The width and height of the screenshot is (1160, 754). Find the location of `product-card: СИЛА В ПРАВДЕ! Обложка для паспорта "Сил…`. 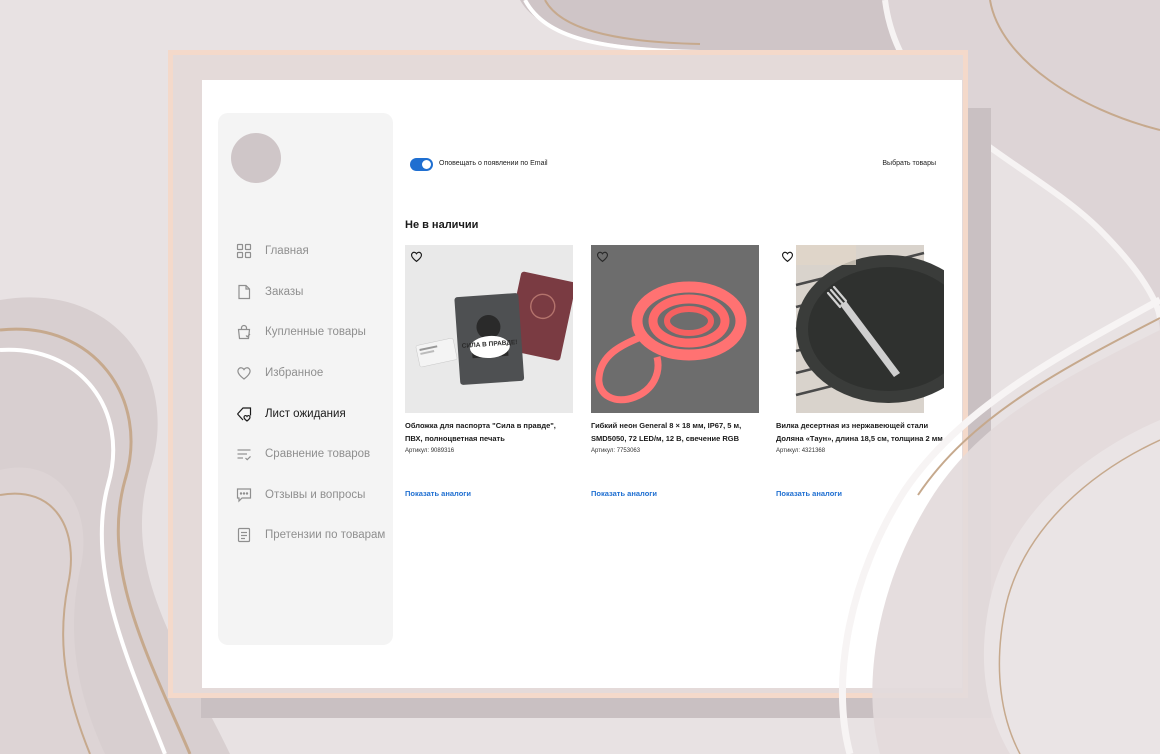

product-card: СИЛА В ПРАВДЕ! Обложка для паспорта "Сил… is located at coordinates (489, 349).